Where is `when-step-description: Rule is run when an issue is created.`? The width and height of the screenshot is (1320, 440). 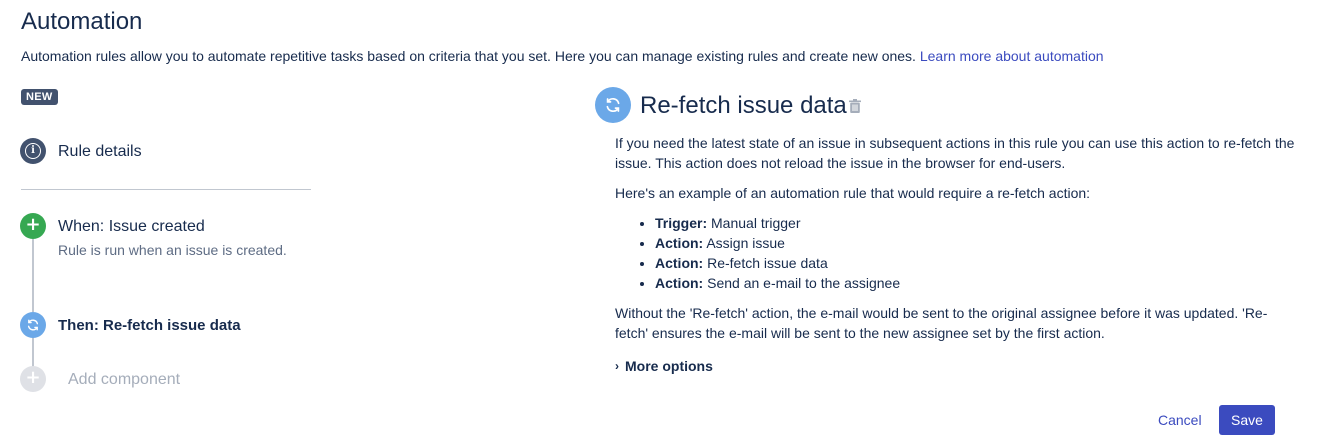 when-step-description: Rule is run when an issue is created. is located at coordinates (172, 250).